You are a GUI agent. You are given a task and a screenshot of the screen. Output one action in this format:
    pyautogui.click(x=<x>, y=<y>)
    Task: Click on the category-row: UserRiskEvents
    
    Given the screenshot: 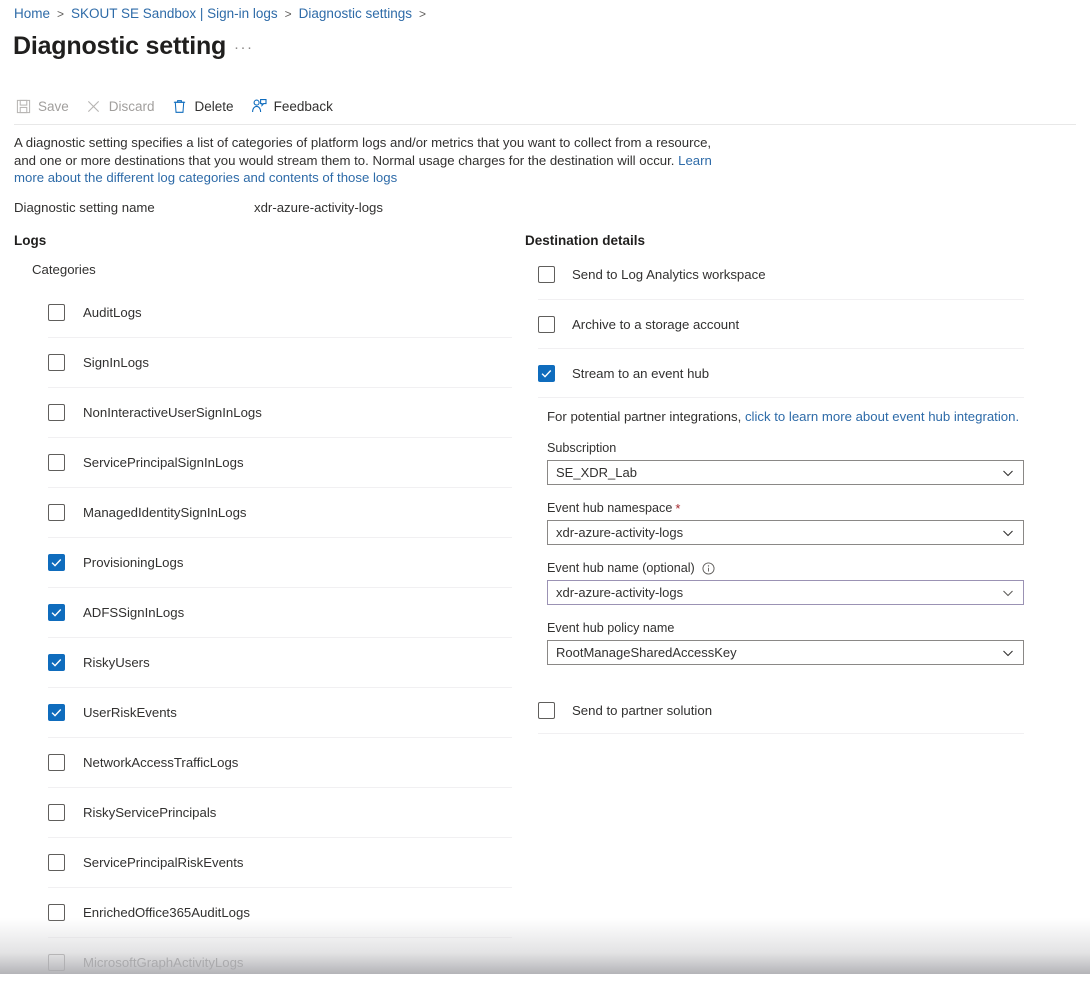 What is the action you would take?
    pyautogui.click(x=280, y=712)
    